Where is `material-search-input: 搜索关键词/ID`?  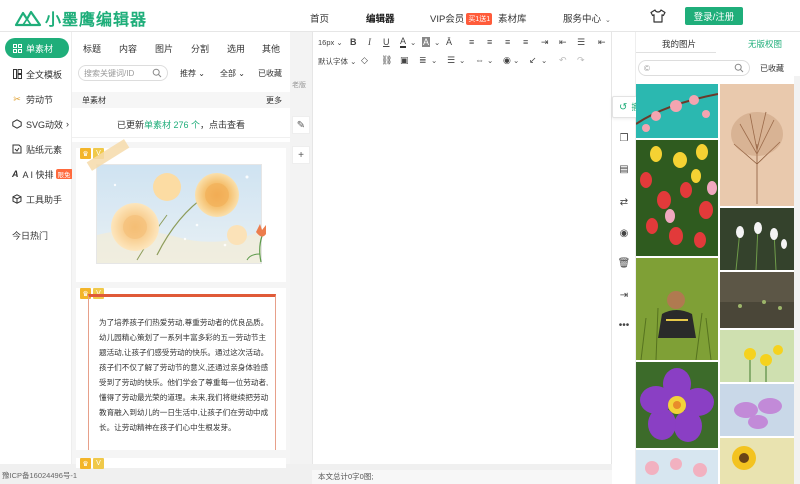 material-search-input: 搜索关键词/ID is located at coordinates (123, 73).